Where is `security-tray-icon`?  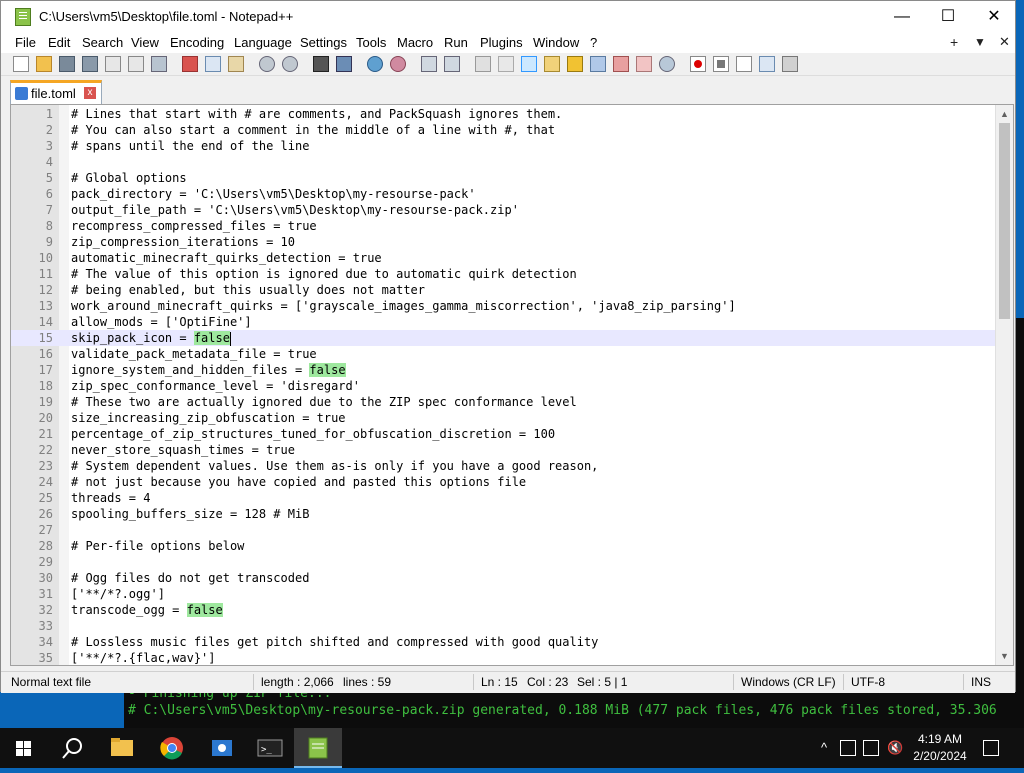
security-tray-icon is located at coordinates (848, 748).